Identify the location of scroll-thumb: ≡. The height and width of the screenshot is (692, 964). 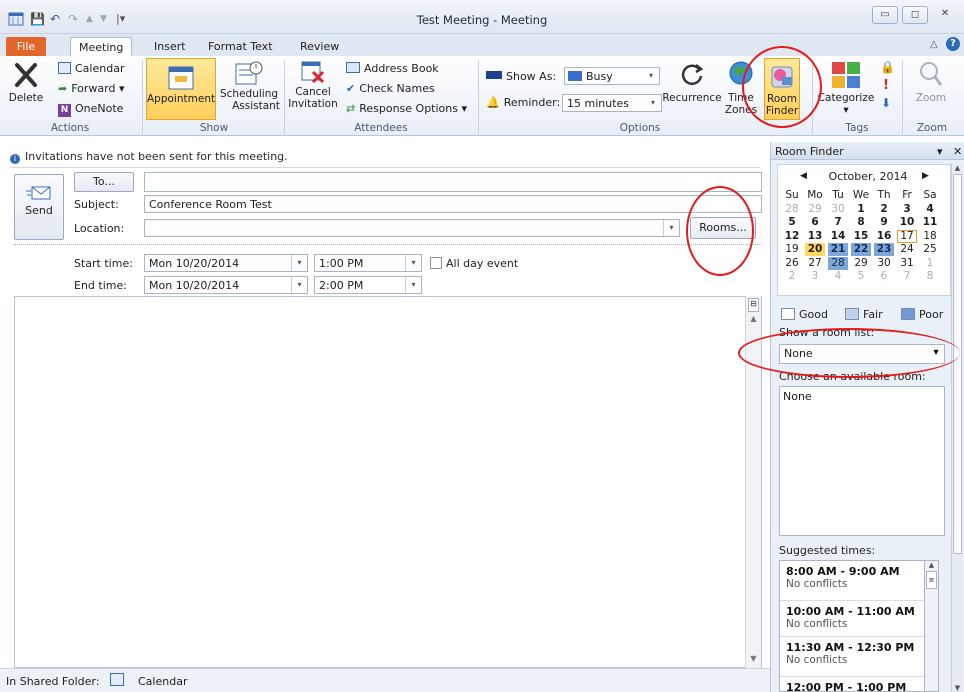
(931, 580).